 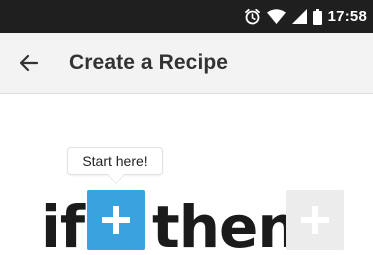 I want to click on add-trigger-button, so click(x=116, y=220).